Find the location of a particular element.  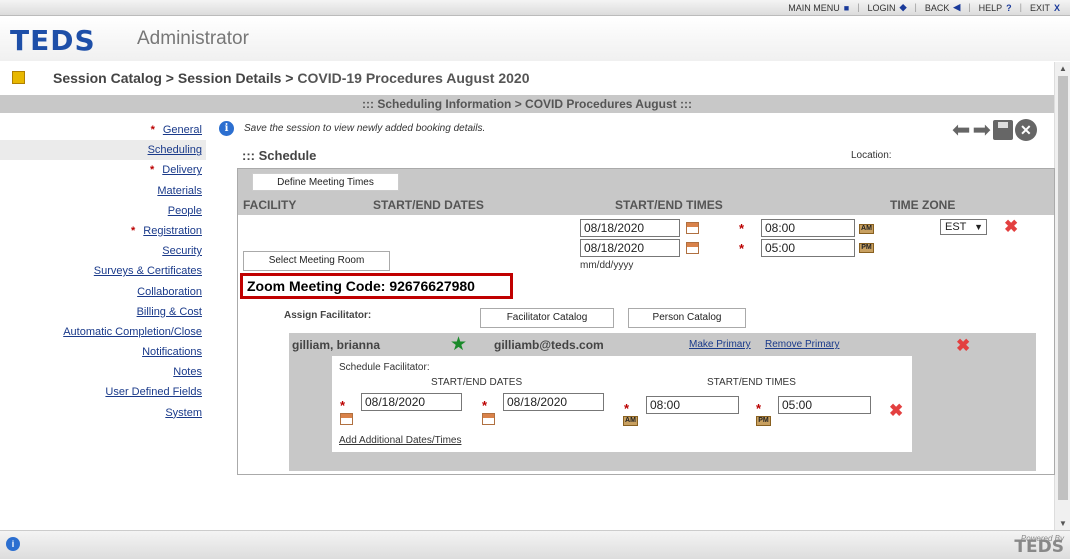

breadcrumb-current: COVID-19 Procedures August 2020 is located at coordinates (413, 78).